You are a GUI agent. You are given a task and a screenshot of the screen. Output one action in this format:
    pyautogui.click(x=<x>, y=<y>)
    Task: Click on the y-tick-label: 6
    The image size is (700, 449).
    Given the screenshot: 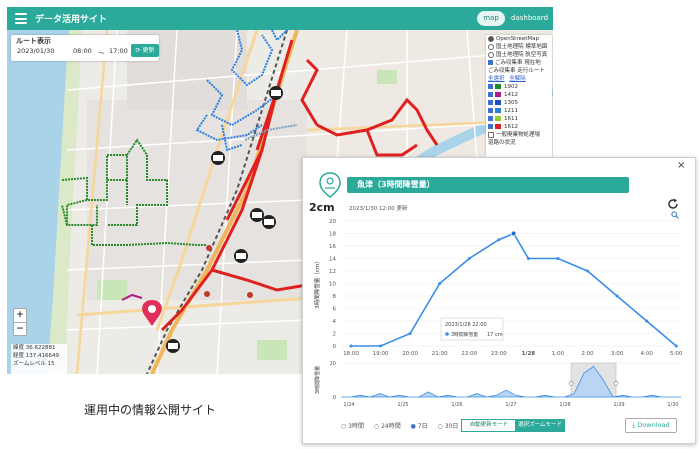 What is the action you would take?
    pyautogui.click(x=335, y=310)
    